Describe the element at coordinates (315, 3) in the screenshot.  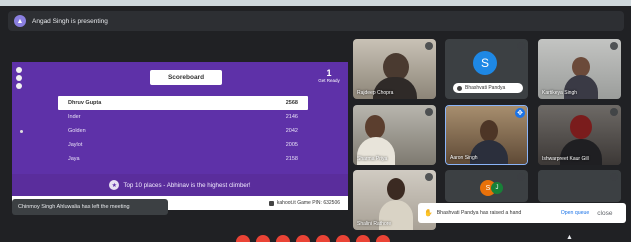
I see `window-top-edge` at that location.